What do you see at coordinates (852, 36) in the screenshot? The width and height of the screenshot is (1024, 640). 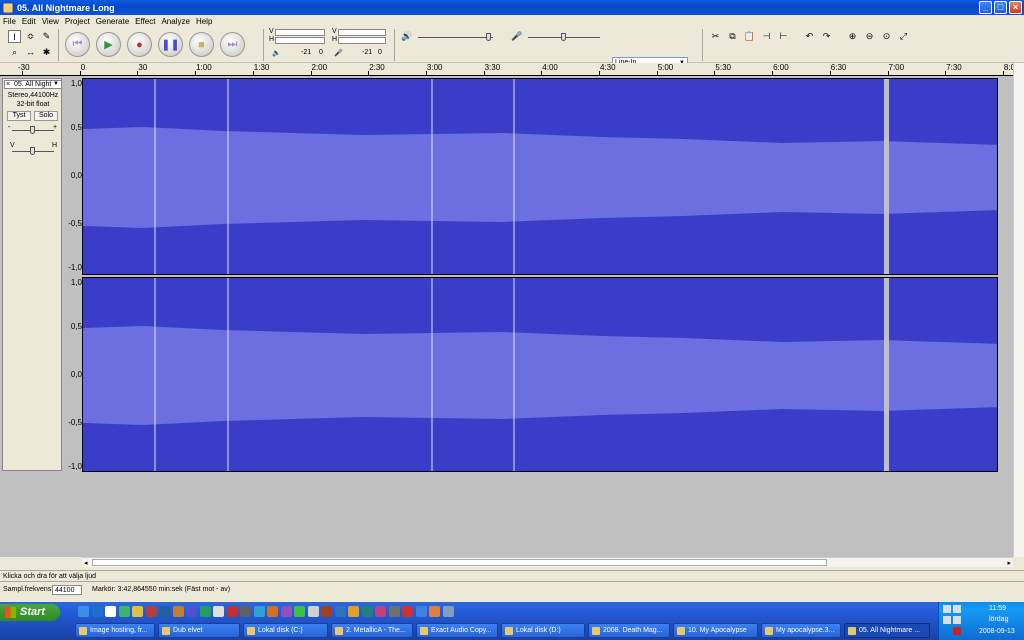 I see `zoom-in-icon: ⊕` at bounding box center [852, 36].